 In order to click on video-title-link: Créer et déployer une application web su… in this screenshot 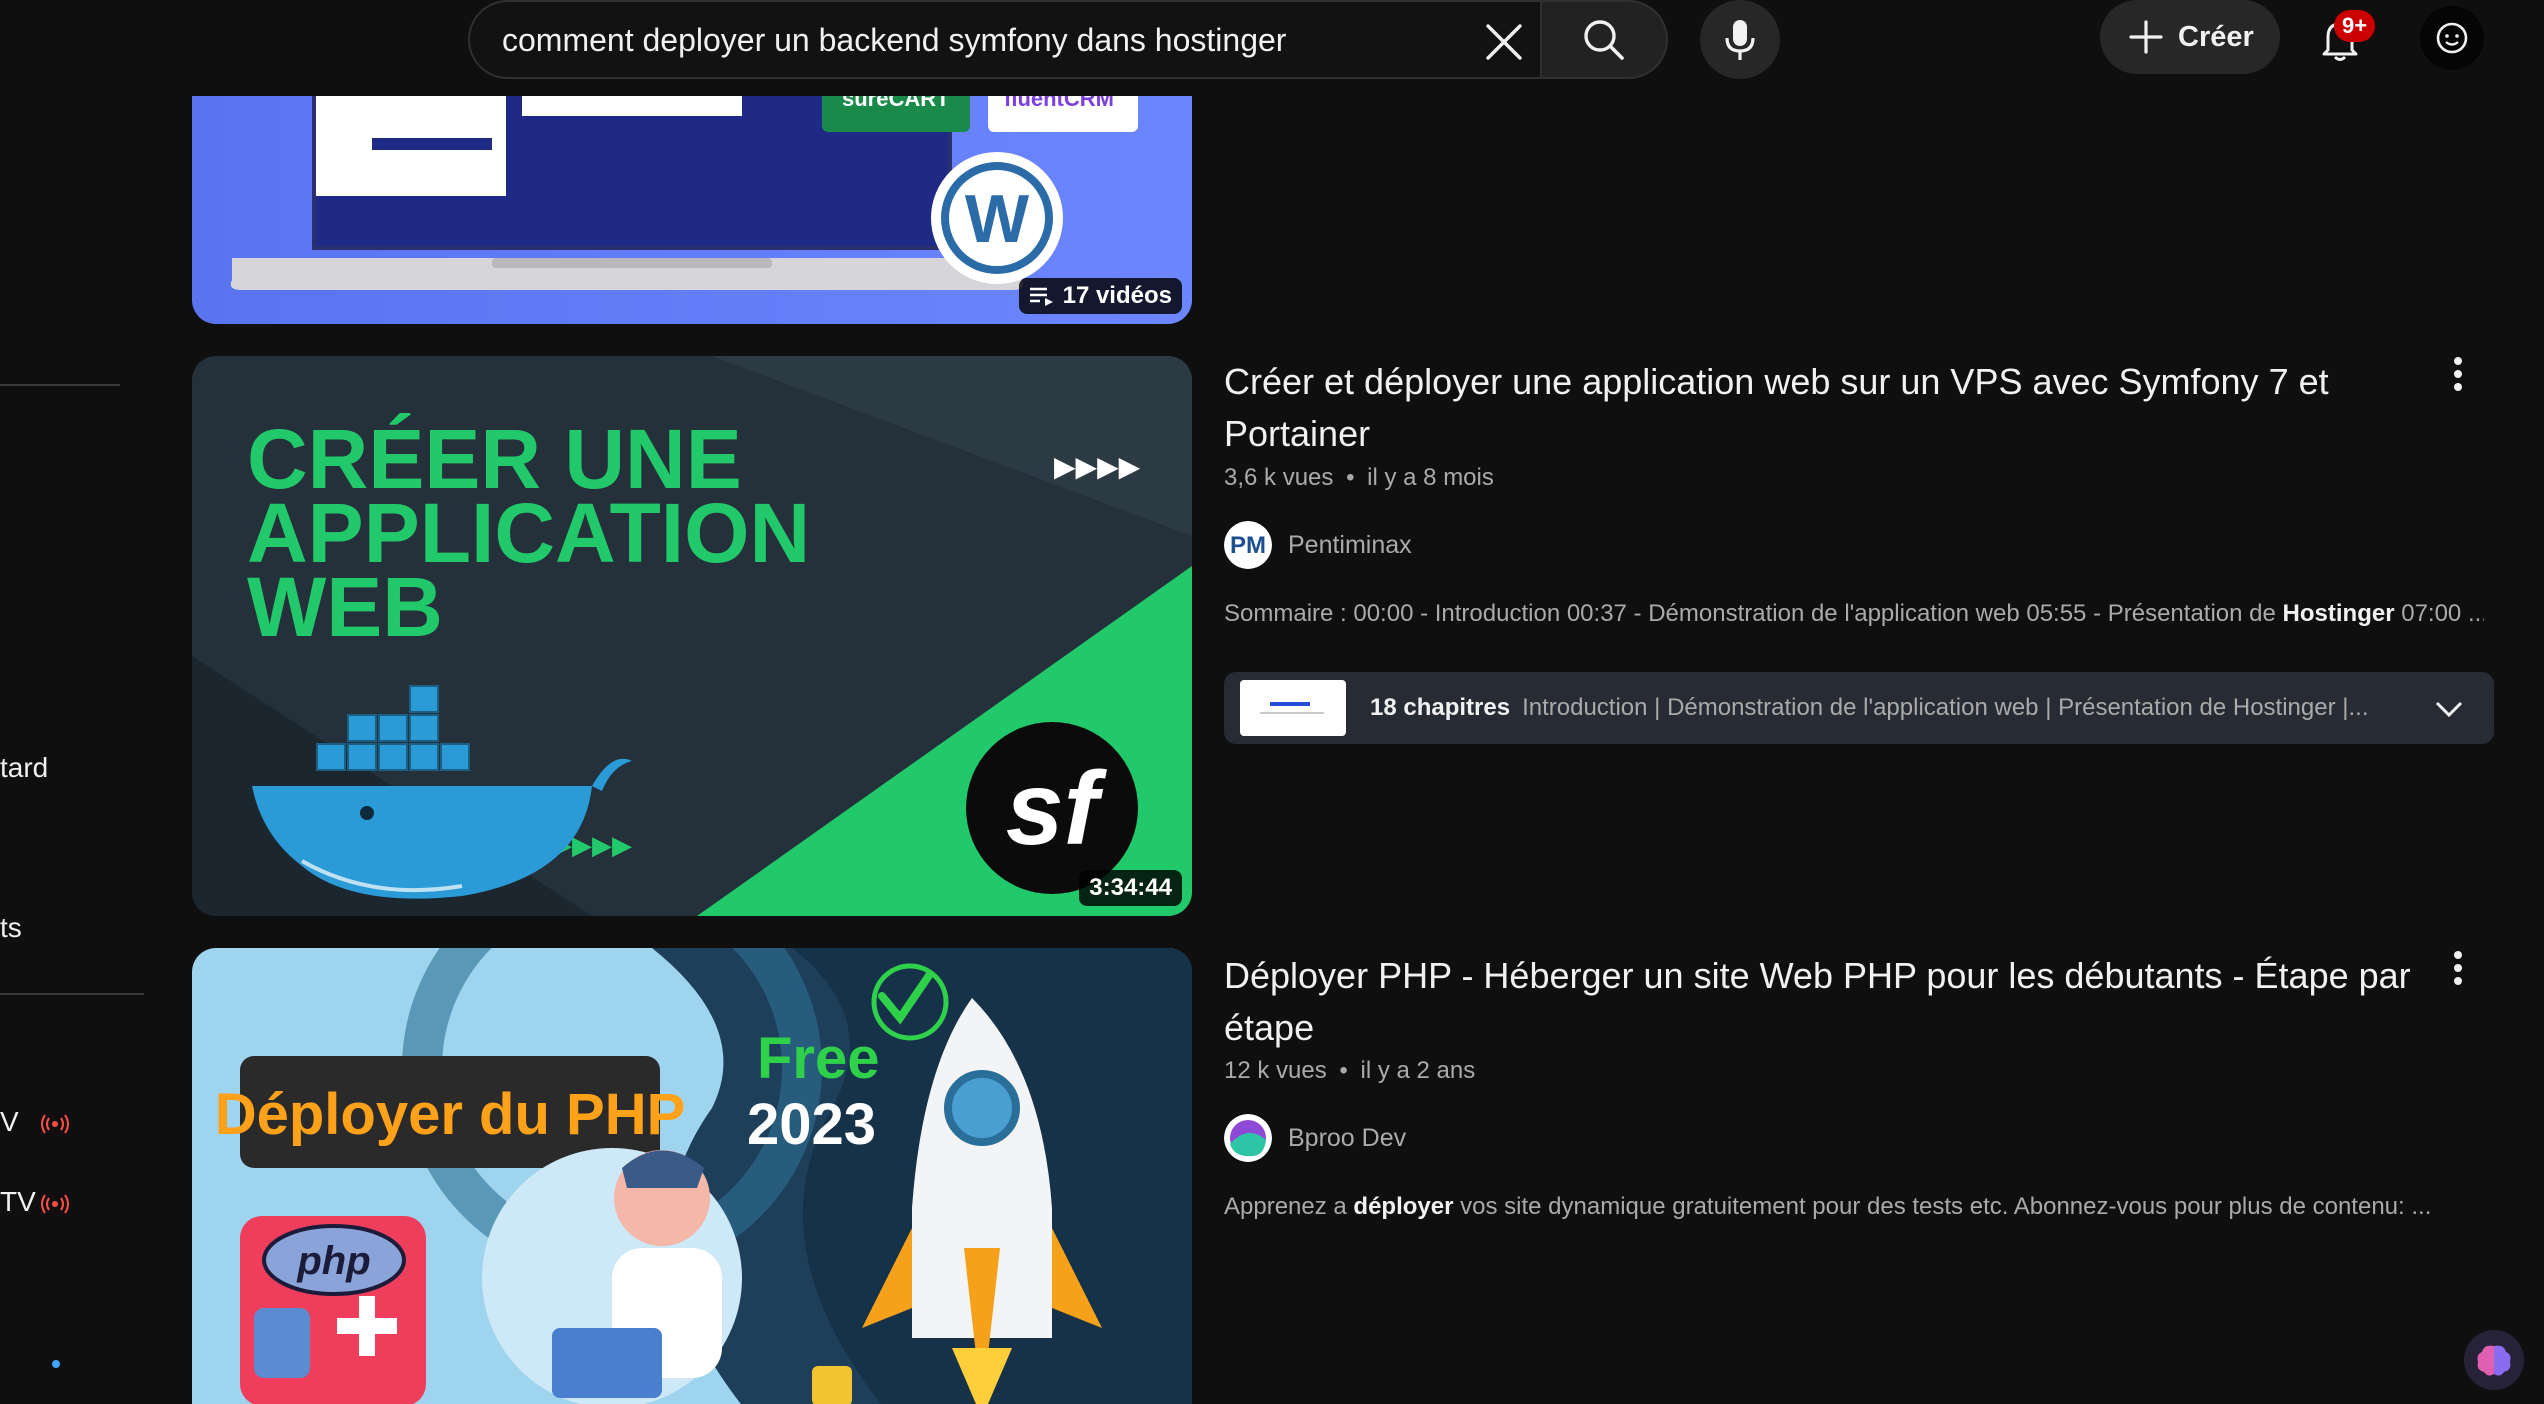, I will do `click(1824, 408)`.